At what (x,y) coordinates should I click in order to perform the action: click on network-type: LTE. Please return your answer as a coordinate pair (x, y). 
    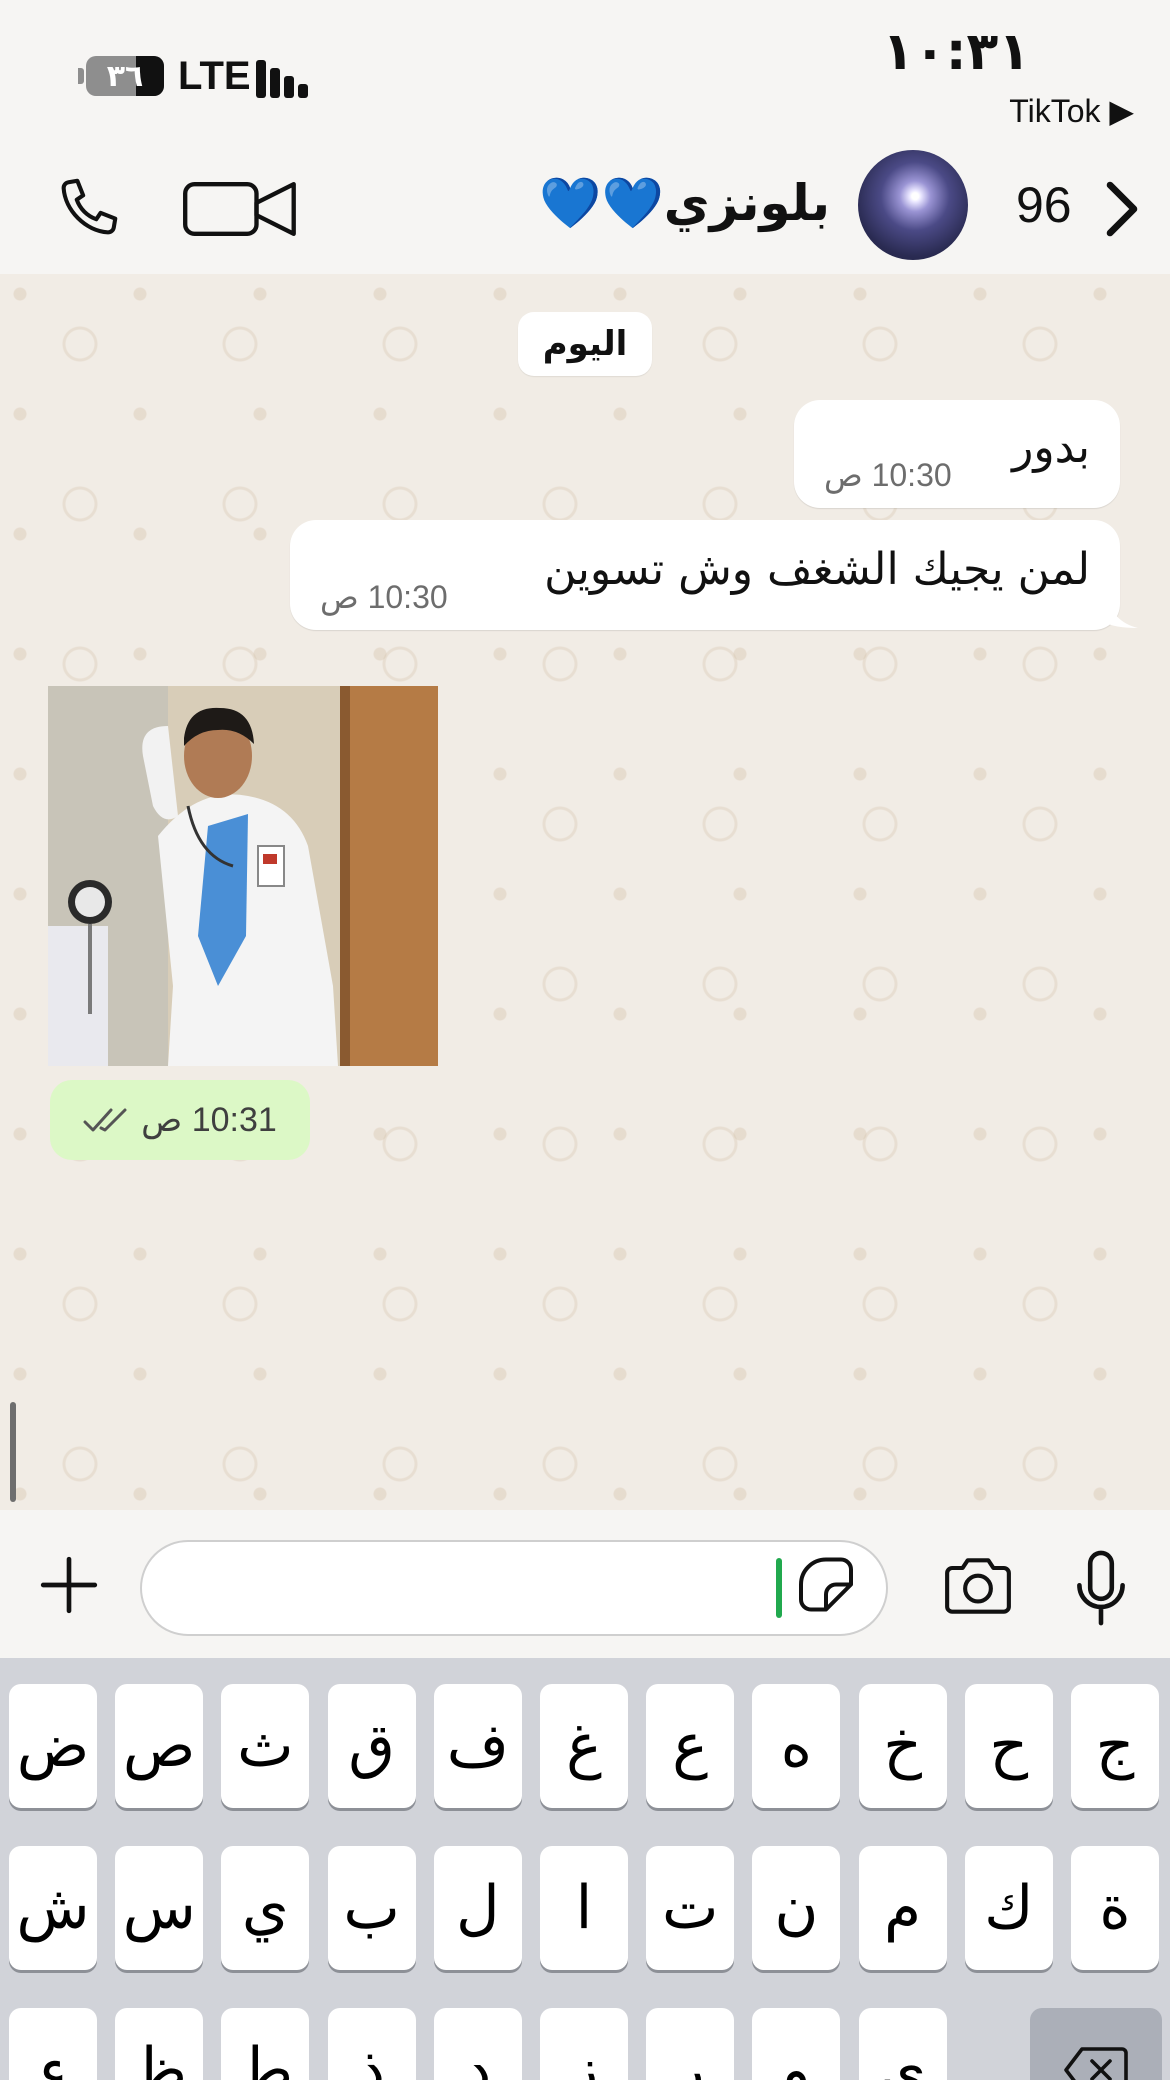
    Looking at the image, I should click on (214, 76).